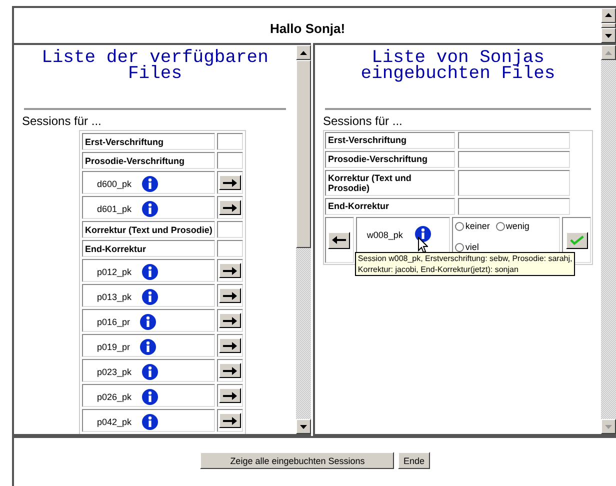  What do you see at coordinates (303, 154) in the screenshot?
I see `scroll-thumb` at bounding box center [303, 154].